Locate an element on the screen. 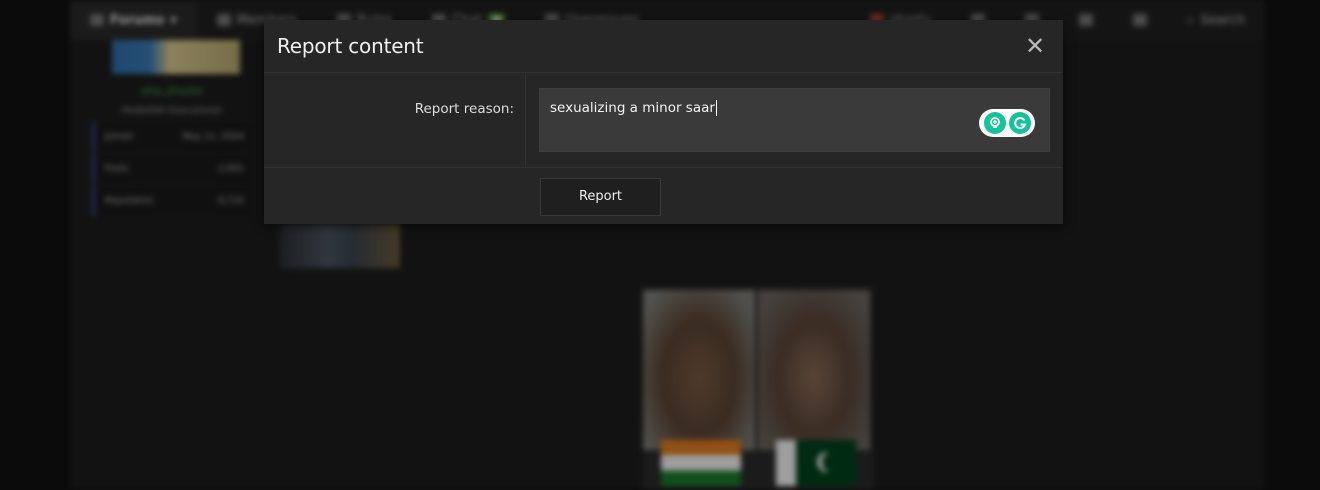  text-caret is located at coordinates (716, 108).